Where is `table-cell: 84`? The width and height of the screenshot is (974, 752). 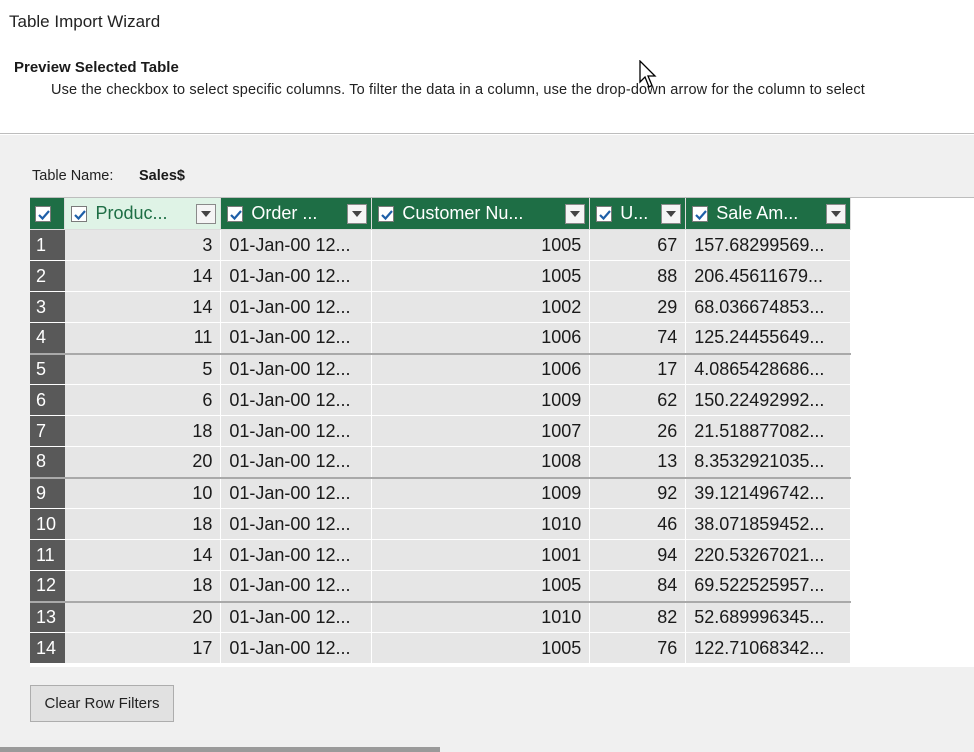 table-cell: 84 is located at coordinates (638, 586).